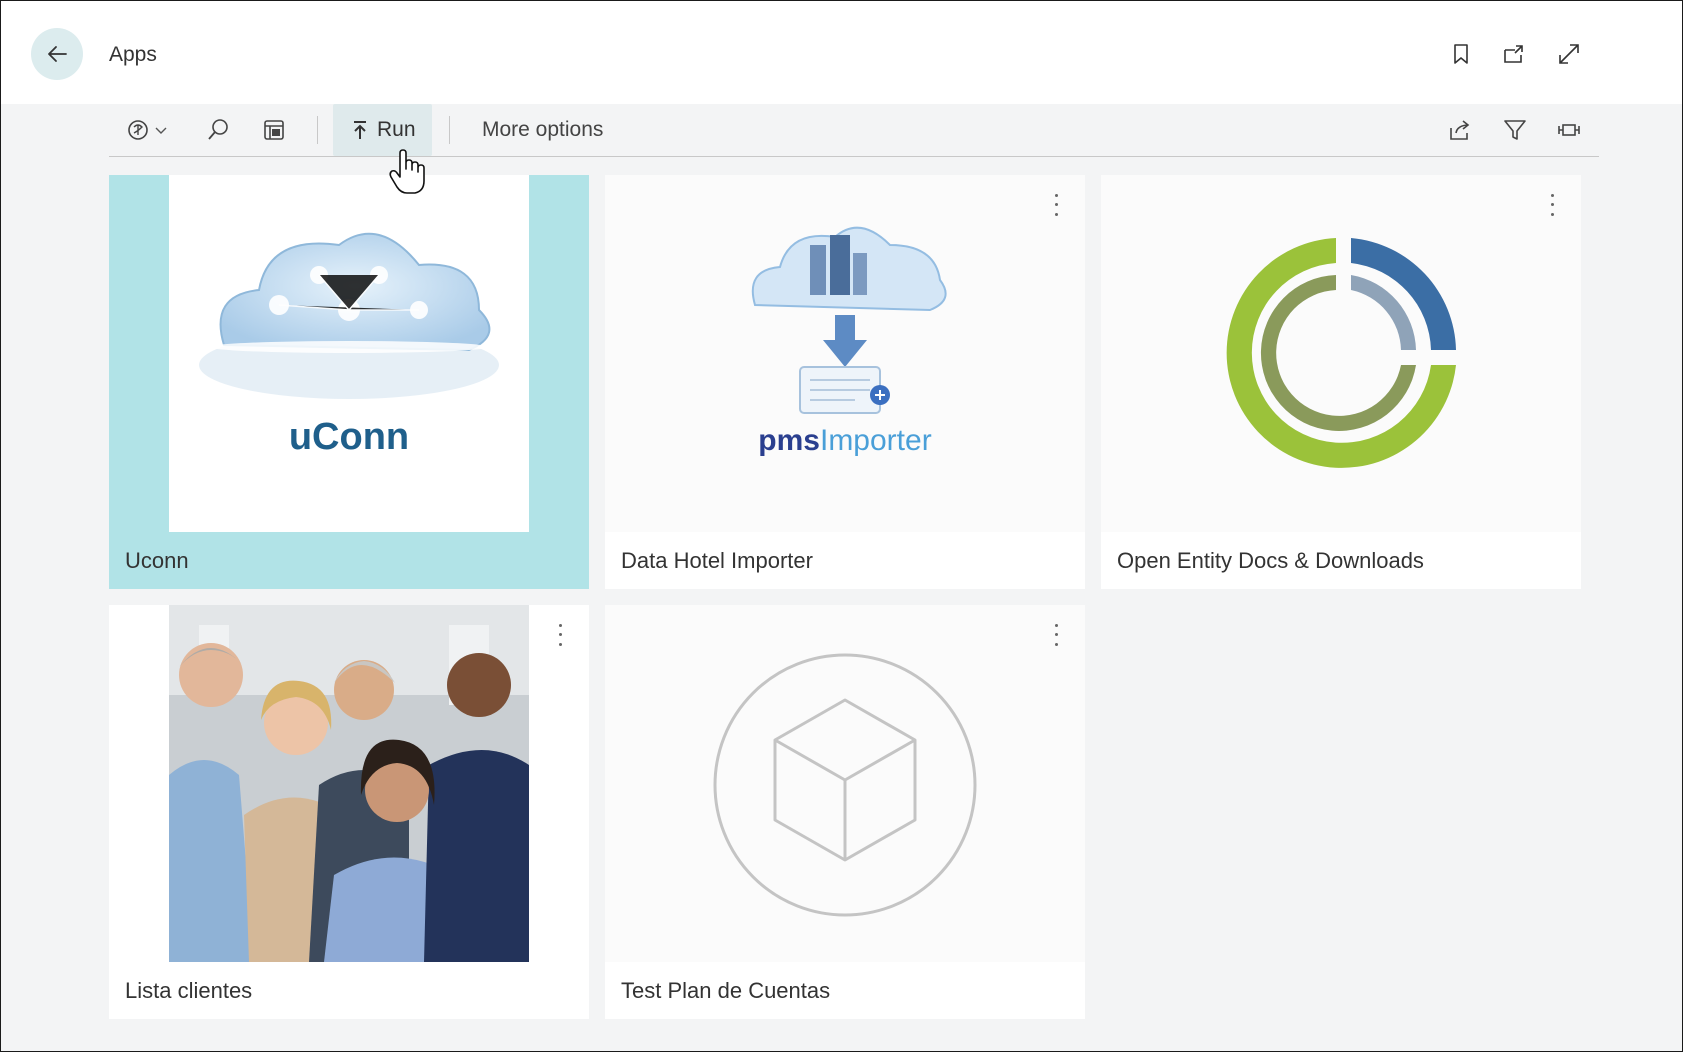  I want to click on uconn-logo: uConn, so click(349, 353).